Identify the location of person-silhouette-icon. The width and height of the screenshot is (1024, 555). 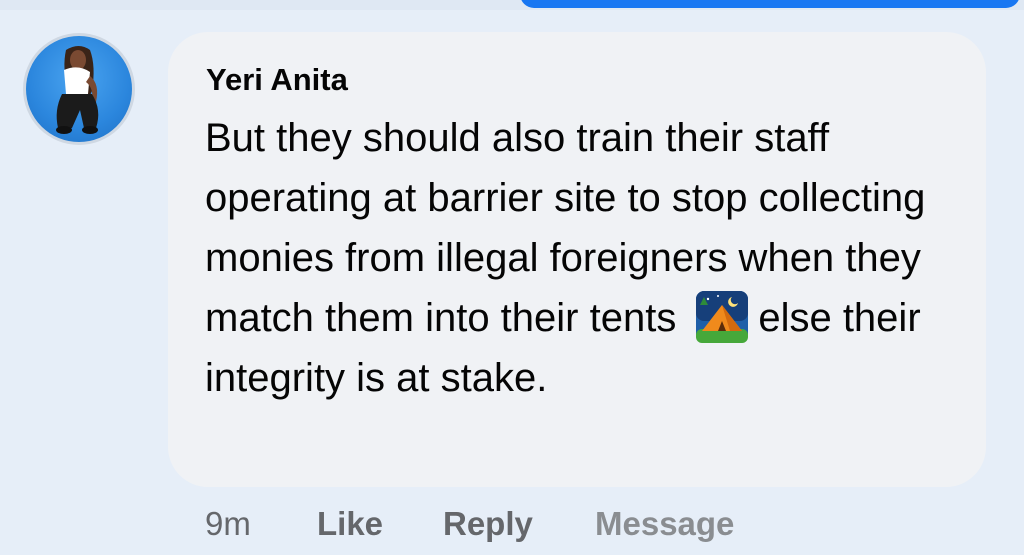
(77, 90).